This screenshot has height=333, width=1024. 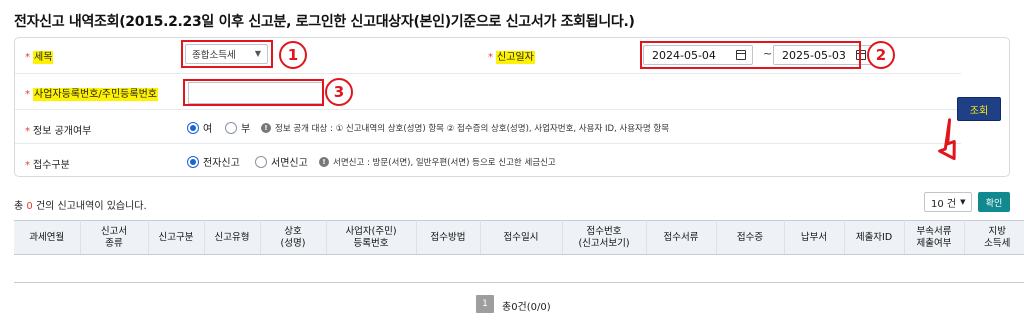 I want to click on column-header: 상호 (성명), so click(x=293, y=237).